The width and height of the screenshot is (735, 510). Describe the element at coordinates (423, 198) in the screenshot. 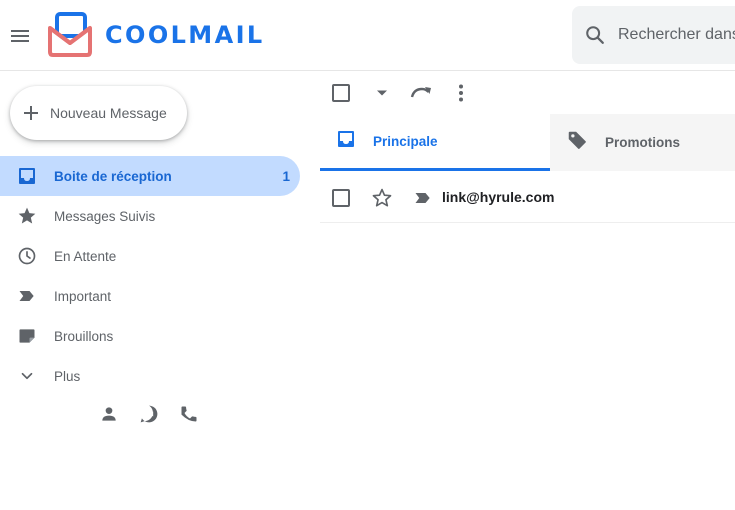

I see `important-marker-icon` at that location.